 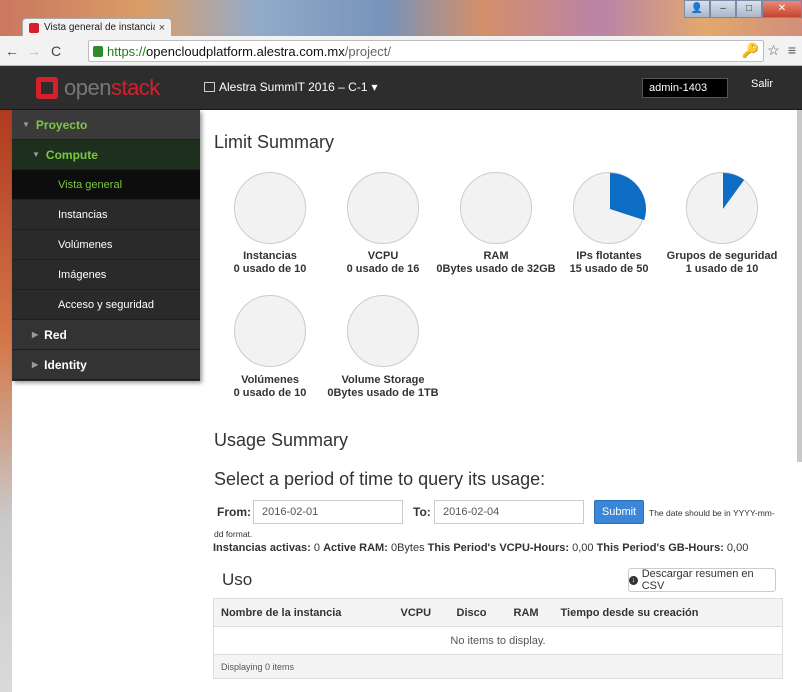 I want to click on usage-summary-title: Usage Summary, so click(x=281, y=440).